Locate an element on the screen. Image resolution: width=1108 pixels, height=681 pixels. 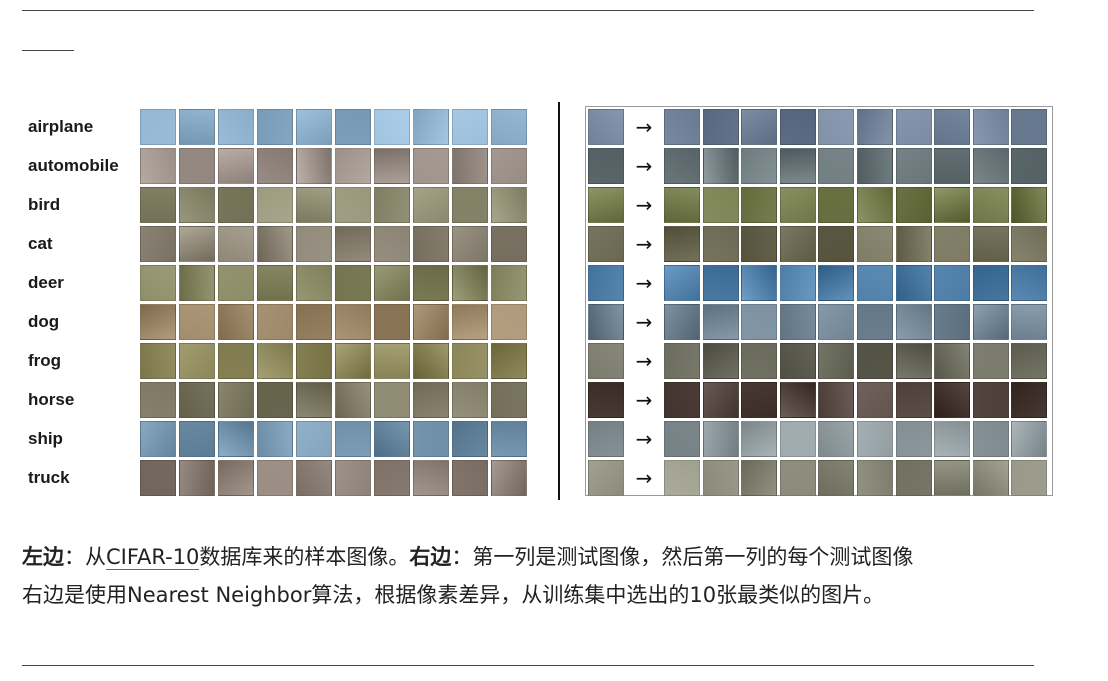
caption-right-label: 右边 is located at coordinates (430, 557).